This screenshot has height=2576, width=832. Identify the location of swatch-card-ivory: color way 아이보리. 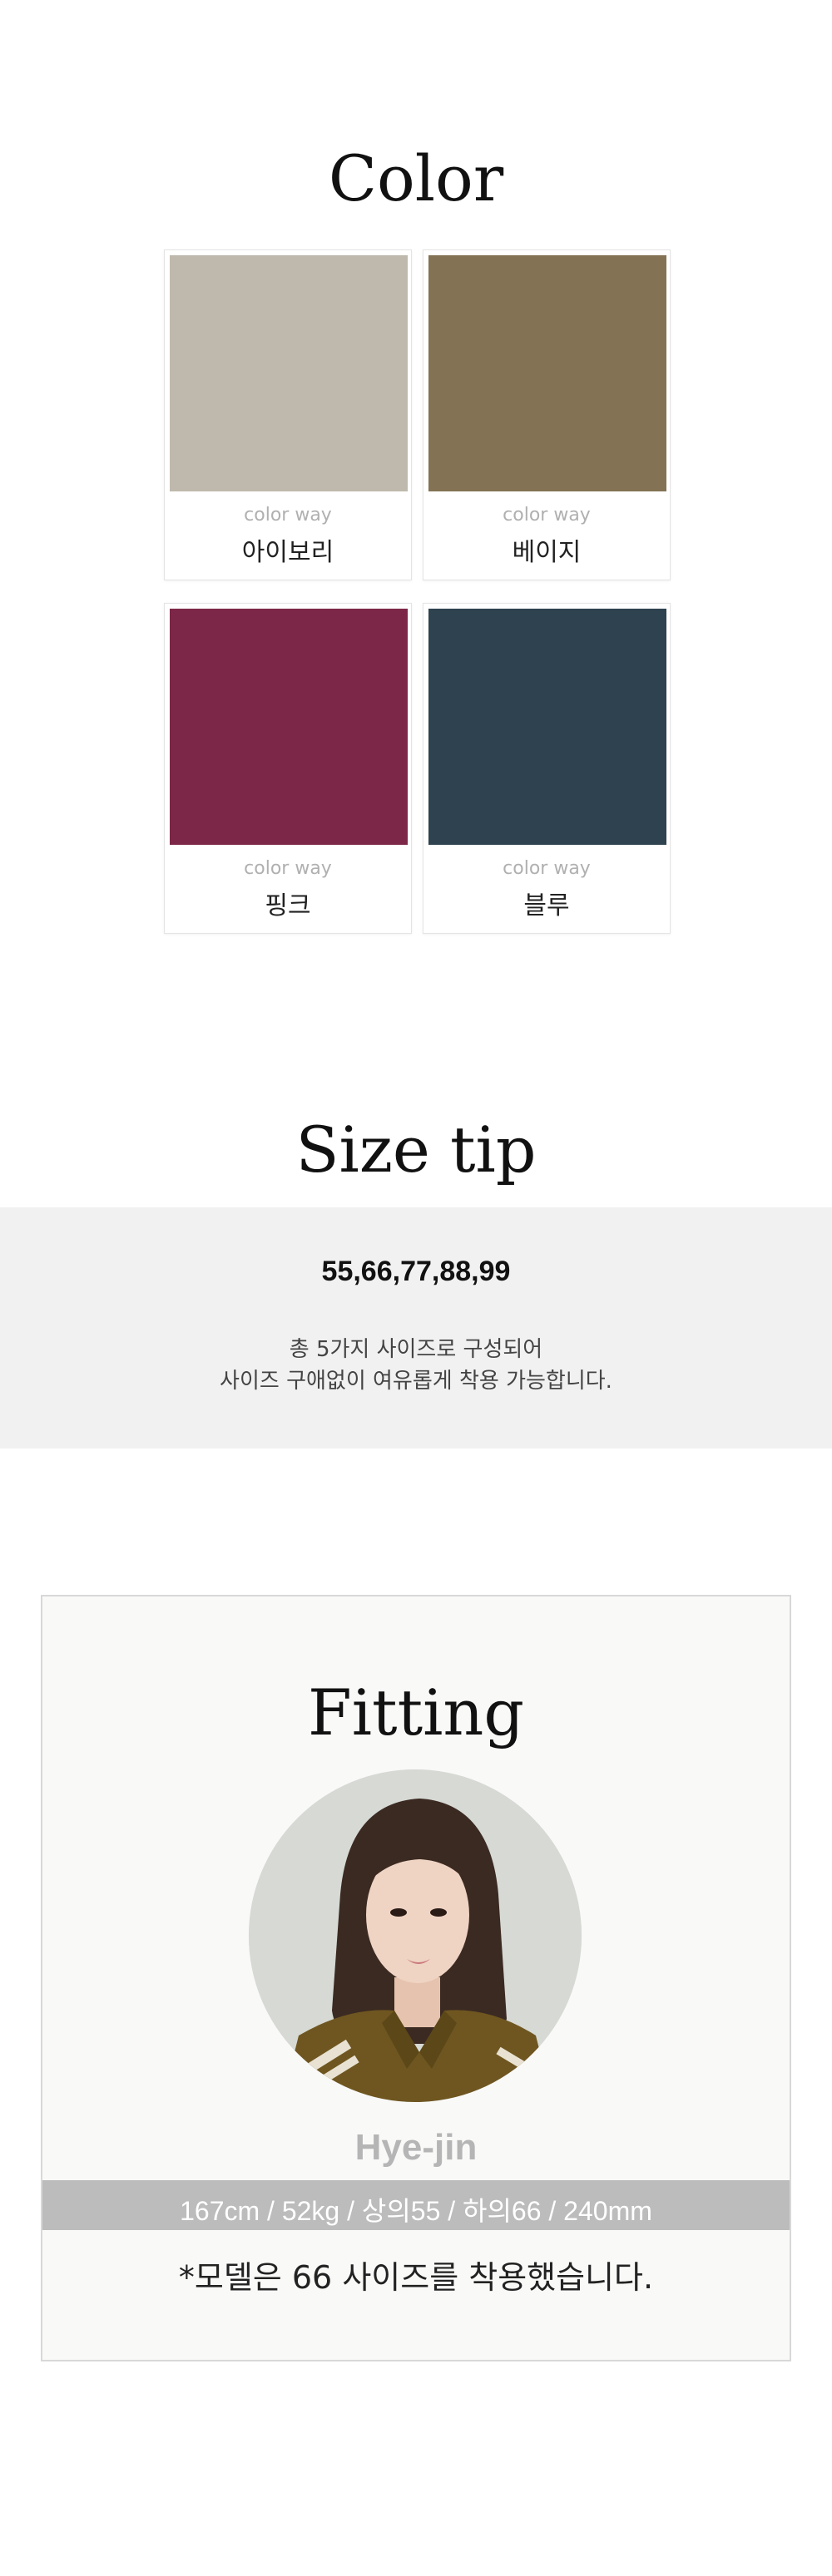
(288, 414).